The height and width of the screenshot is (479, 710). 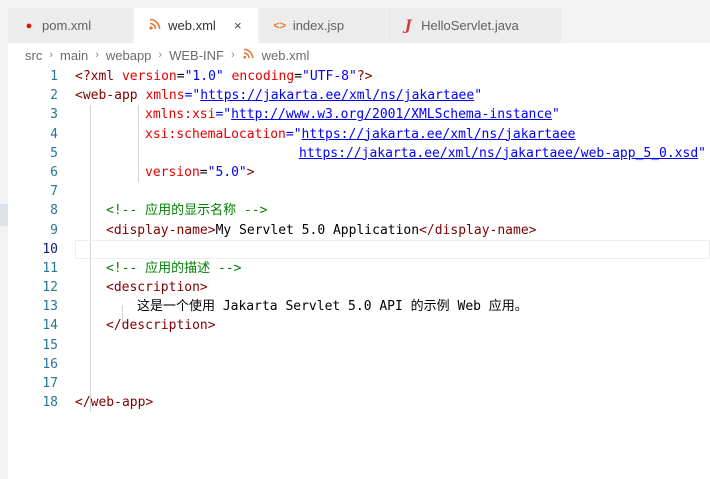 I want to click on breadcrumb: src › main › webapp › WEB-INF › web.xml, so click(x=359, y=55).